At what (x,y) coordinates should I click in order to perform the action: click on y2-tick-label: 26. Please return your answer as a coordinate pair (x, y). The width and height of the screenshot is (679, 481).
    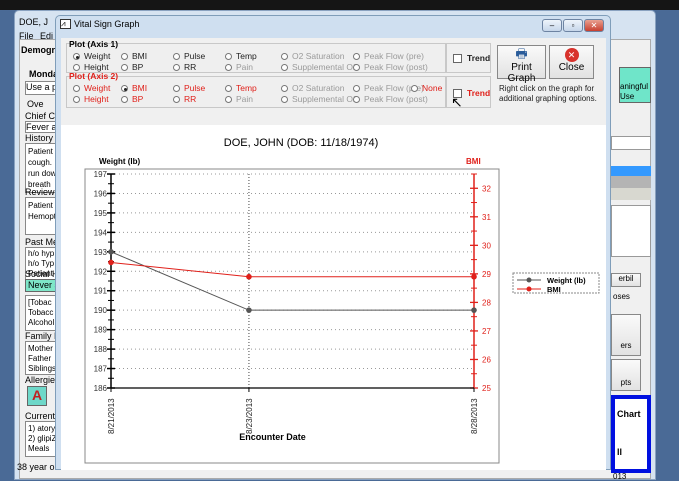
    Looking at the image, I should click on (486, 359).